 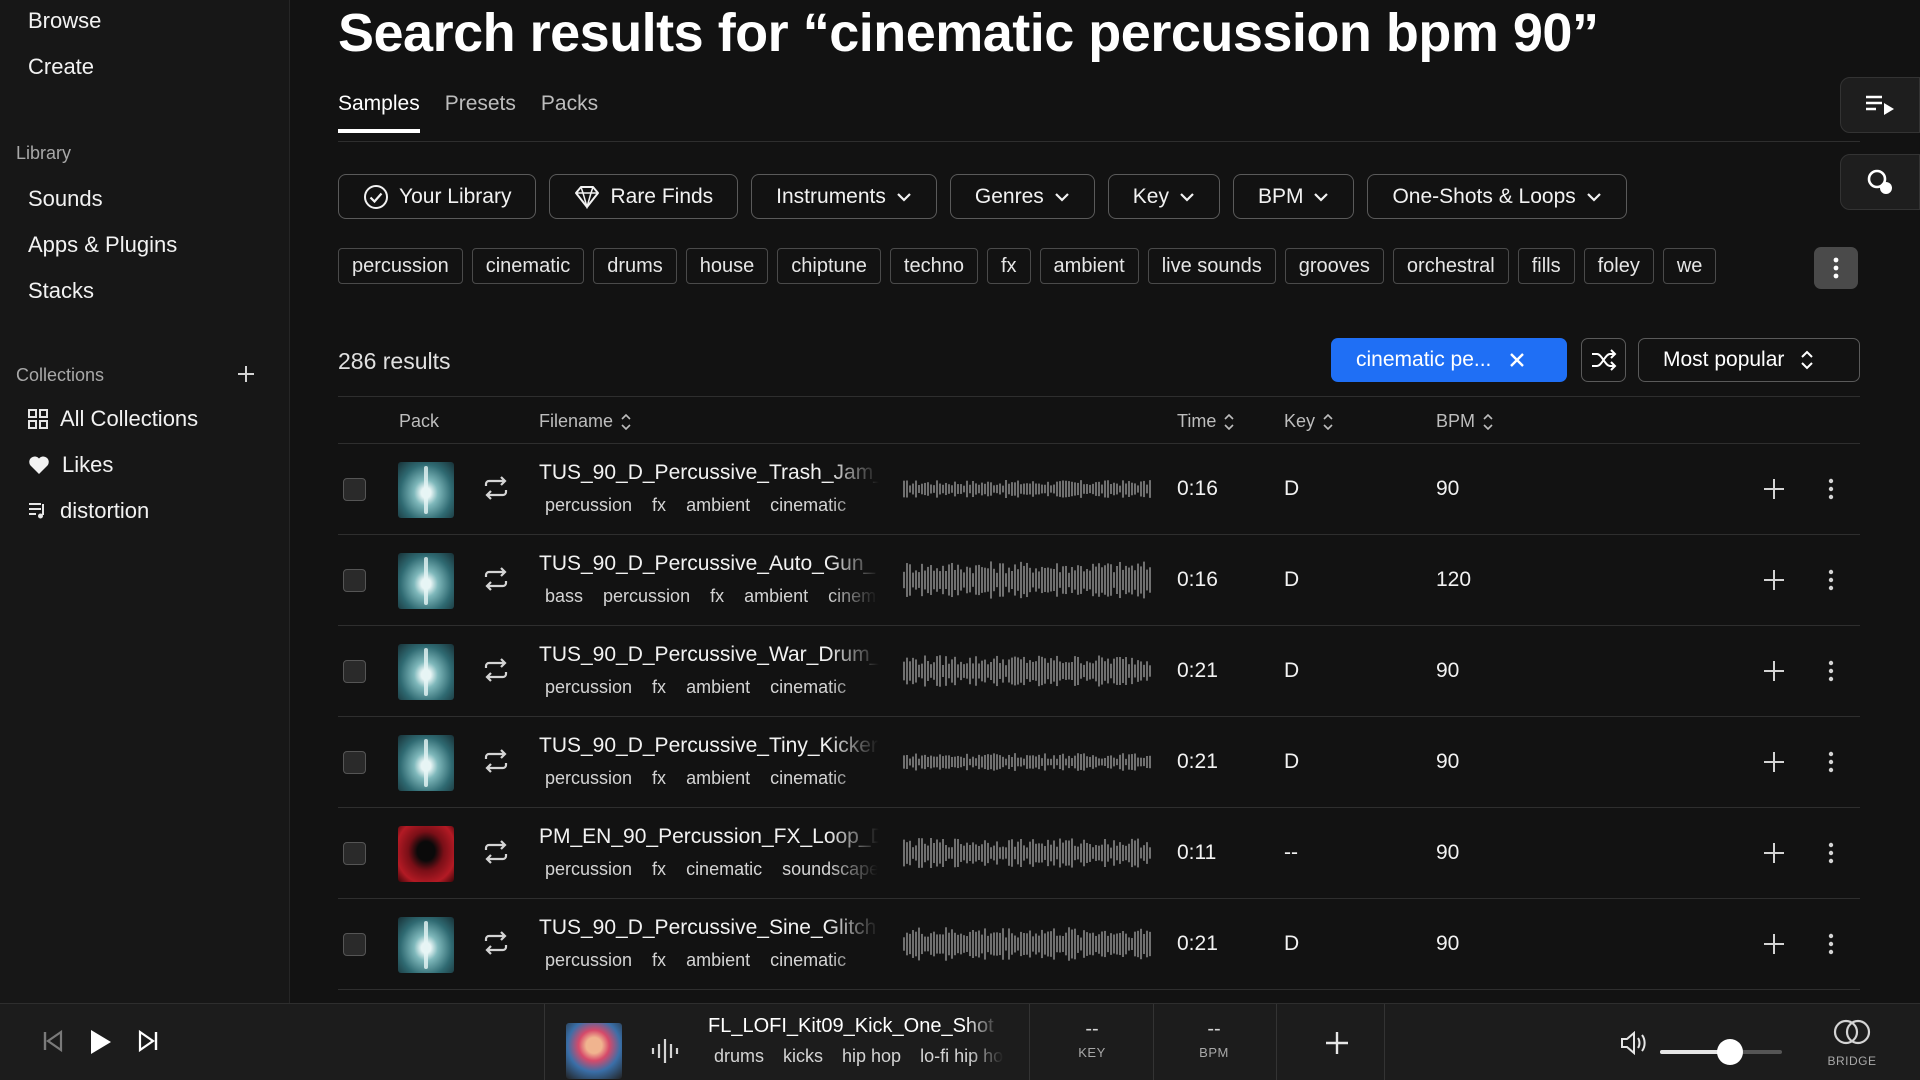 I want to click on tag-filter-chip: drums, so click(x=635, y=266).